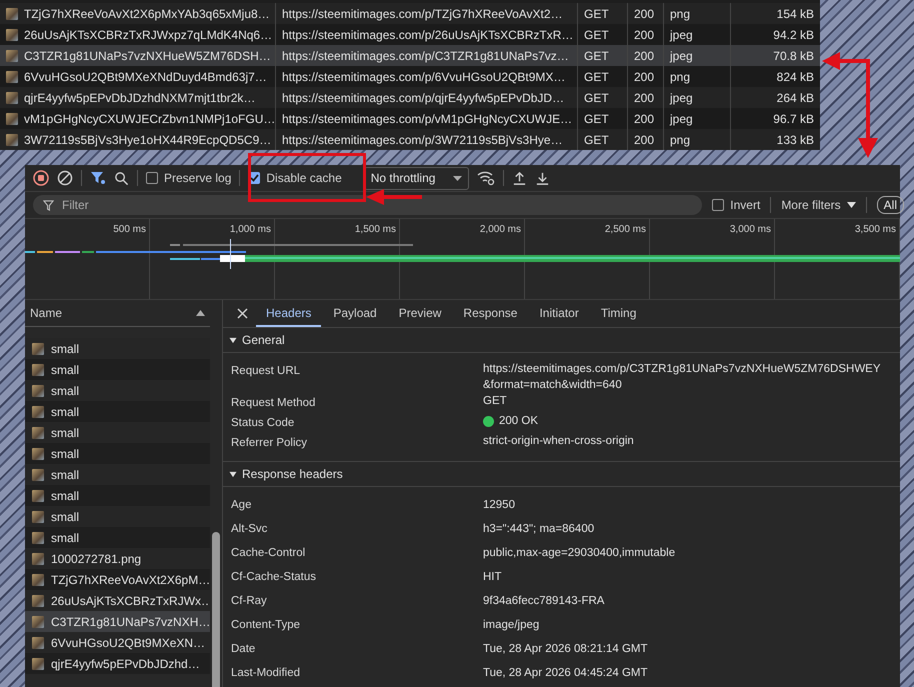 This screenshot has height=687, width=914. What do you see at coordinates (691, 421) in the screenshot?
I see `header-value: 200 OK` at bounding box center [691, 421].